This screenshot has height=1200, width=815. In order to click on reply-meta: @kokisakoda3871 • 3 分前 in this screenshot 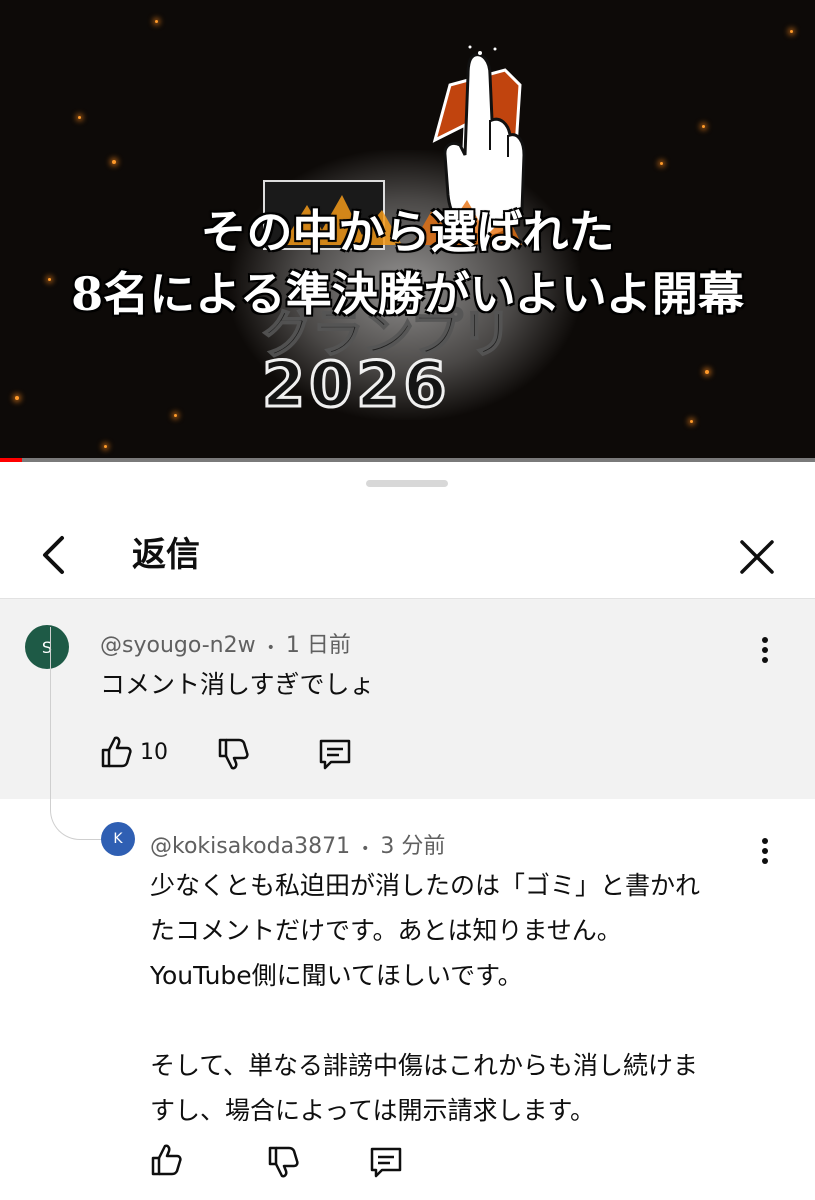, I will do `click(297, 844)`.